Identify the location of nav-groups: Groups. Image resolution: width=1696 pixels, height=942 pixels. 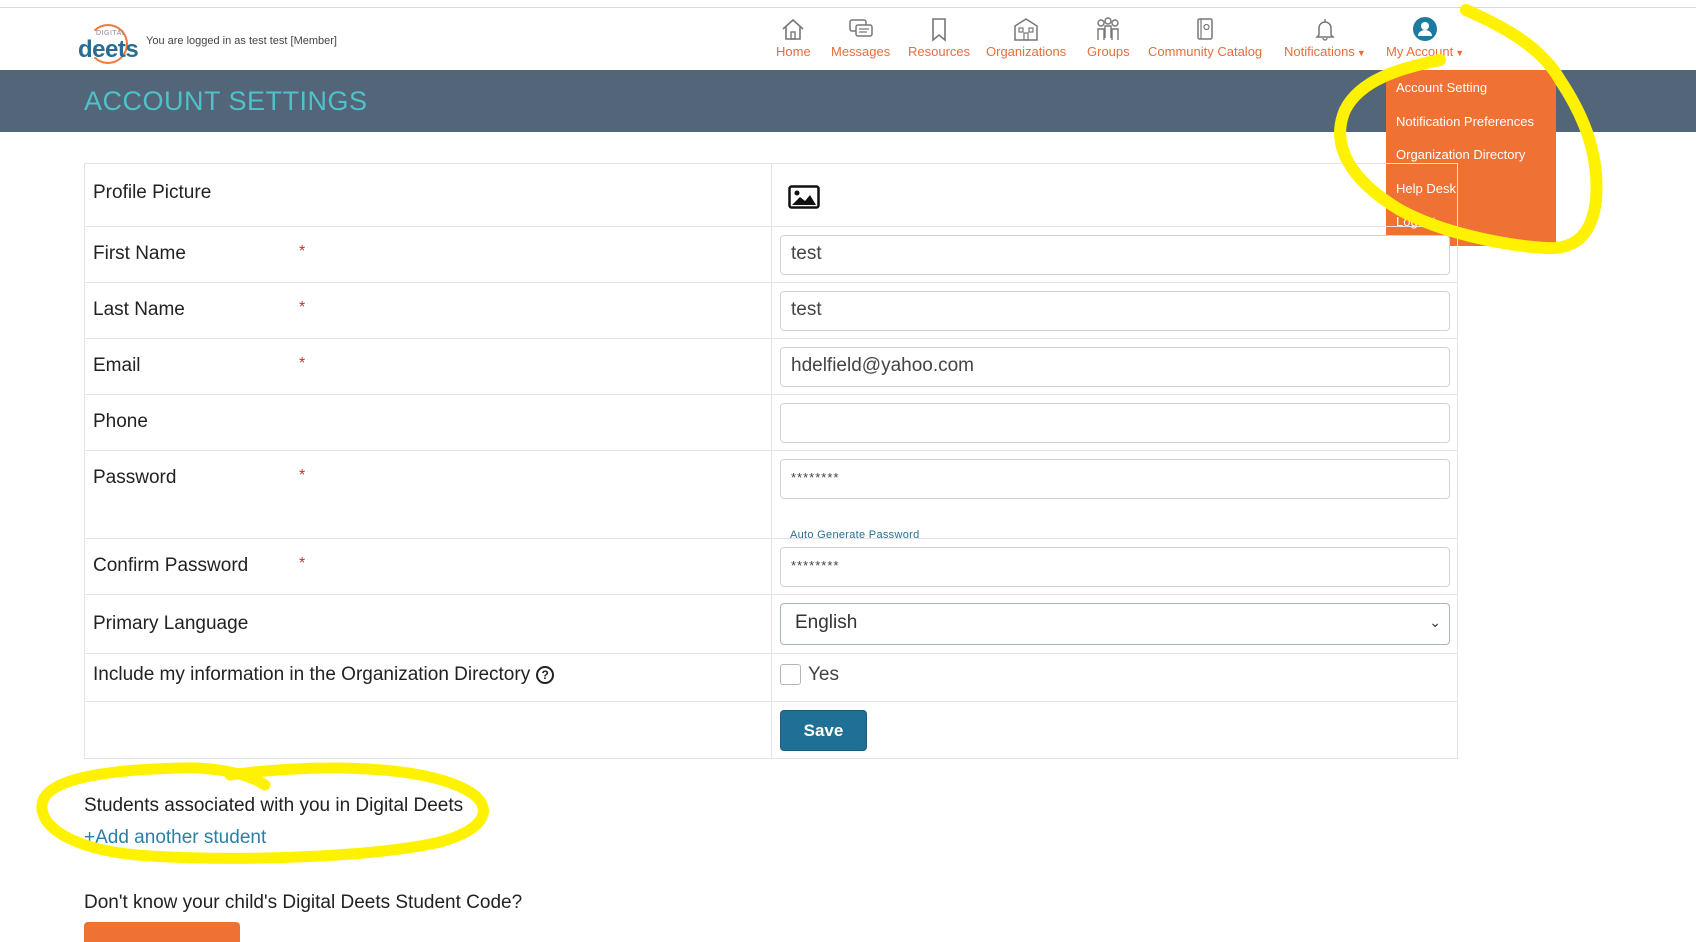
(1108, 37).